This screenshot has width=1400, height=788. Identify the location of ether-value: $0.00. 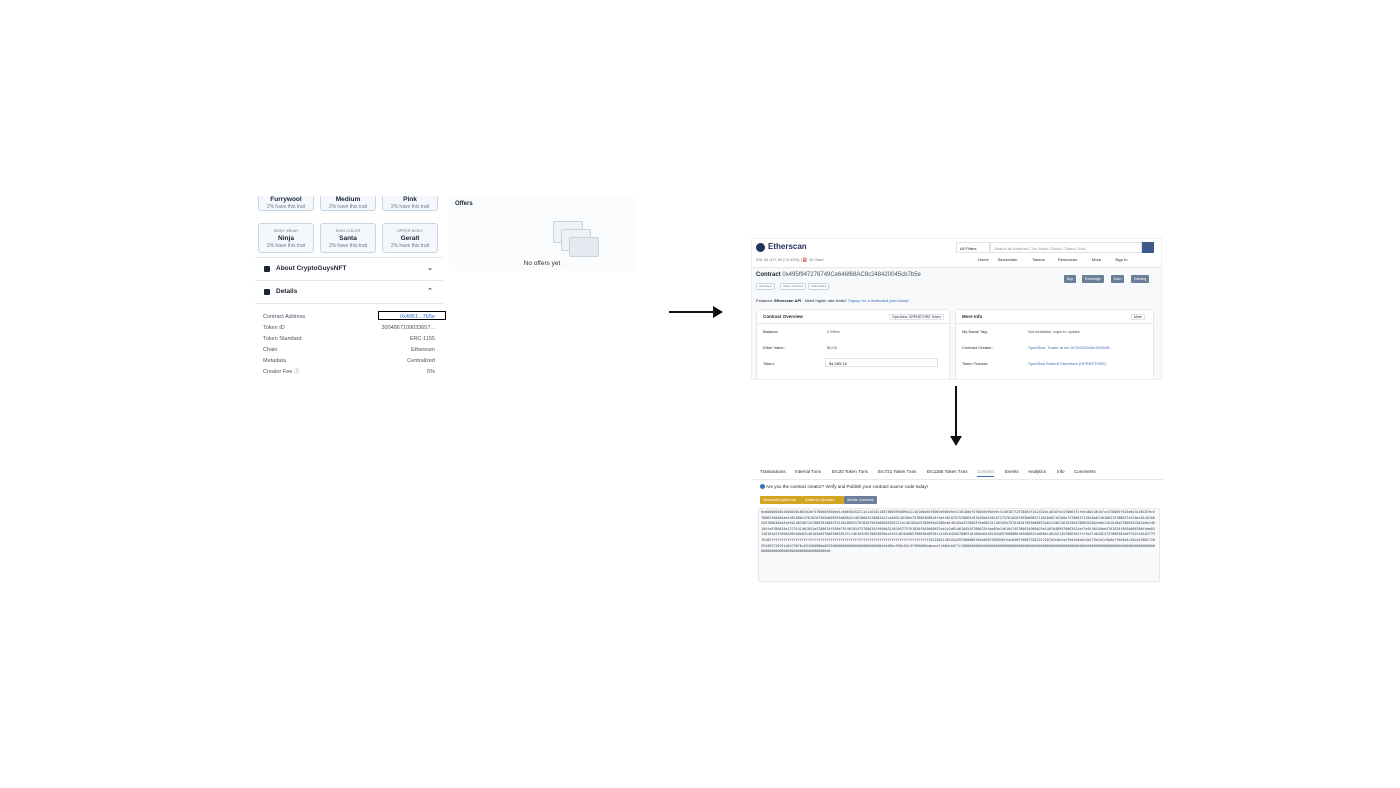
(832, 347).